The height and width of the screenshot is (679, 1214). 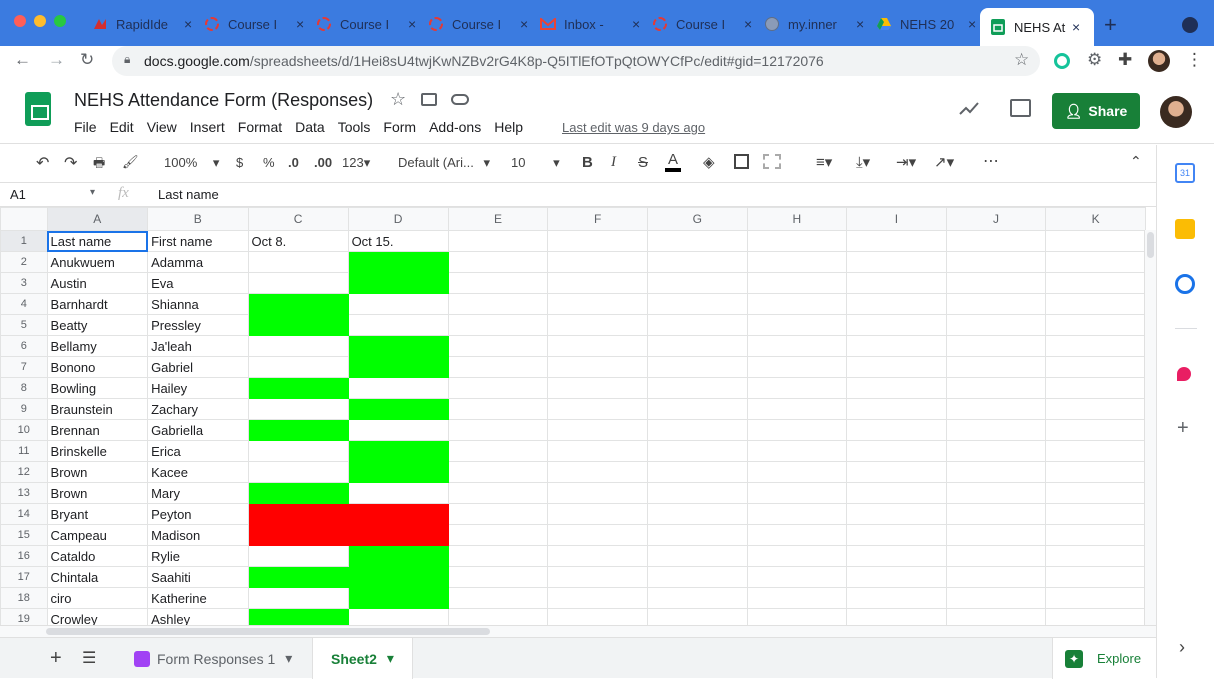 I want to click on row-header: 10, so click(x=24, y=430).